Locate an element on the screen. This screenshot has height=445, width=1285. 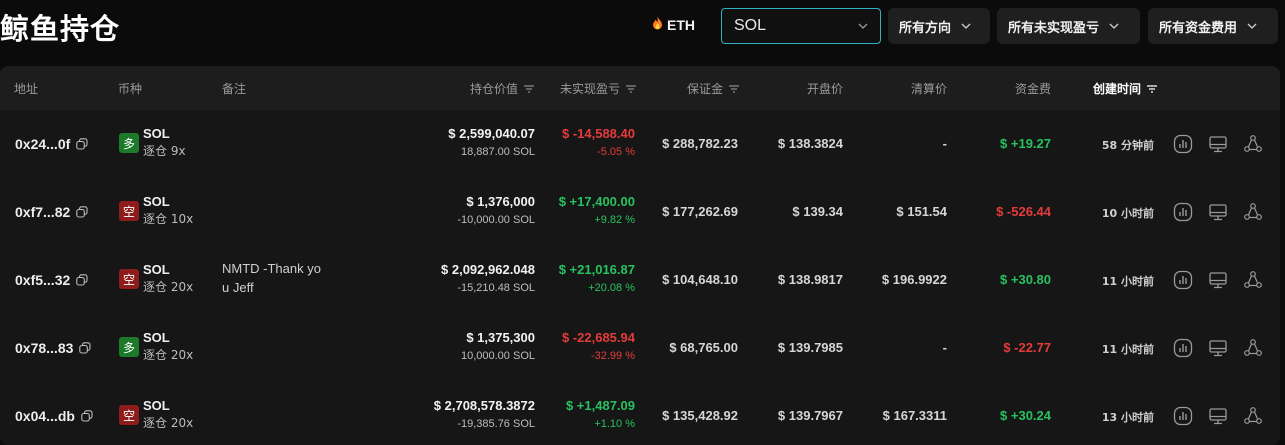
unrealized-pnl: $ +1,487.09 is located at coordinates (600, 405).